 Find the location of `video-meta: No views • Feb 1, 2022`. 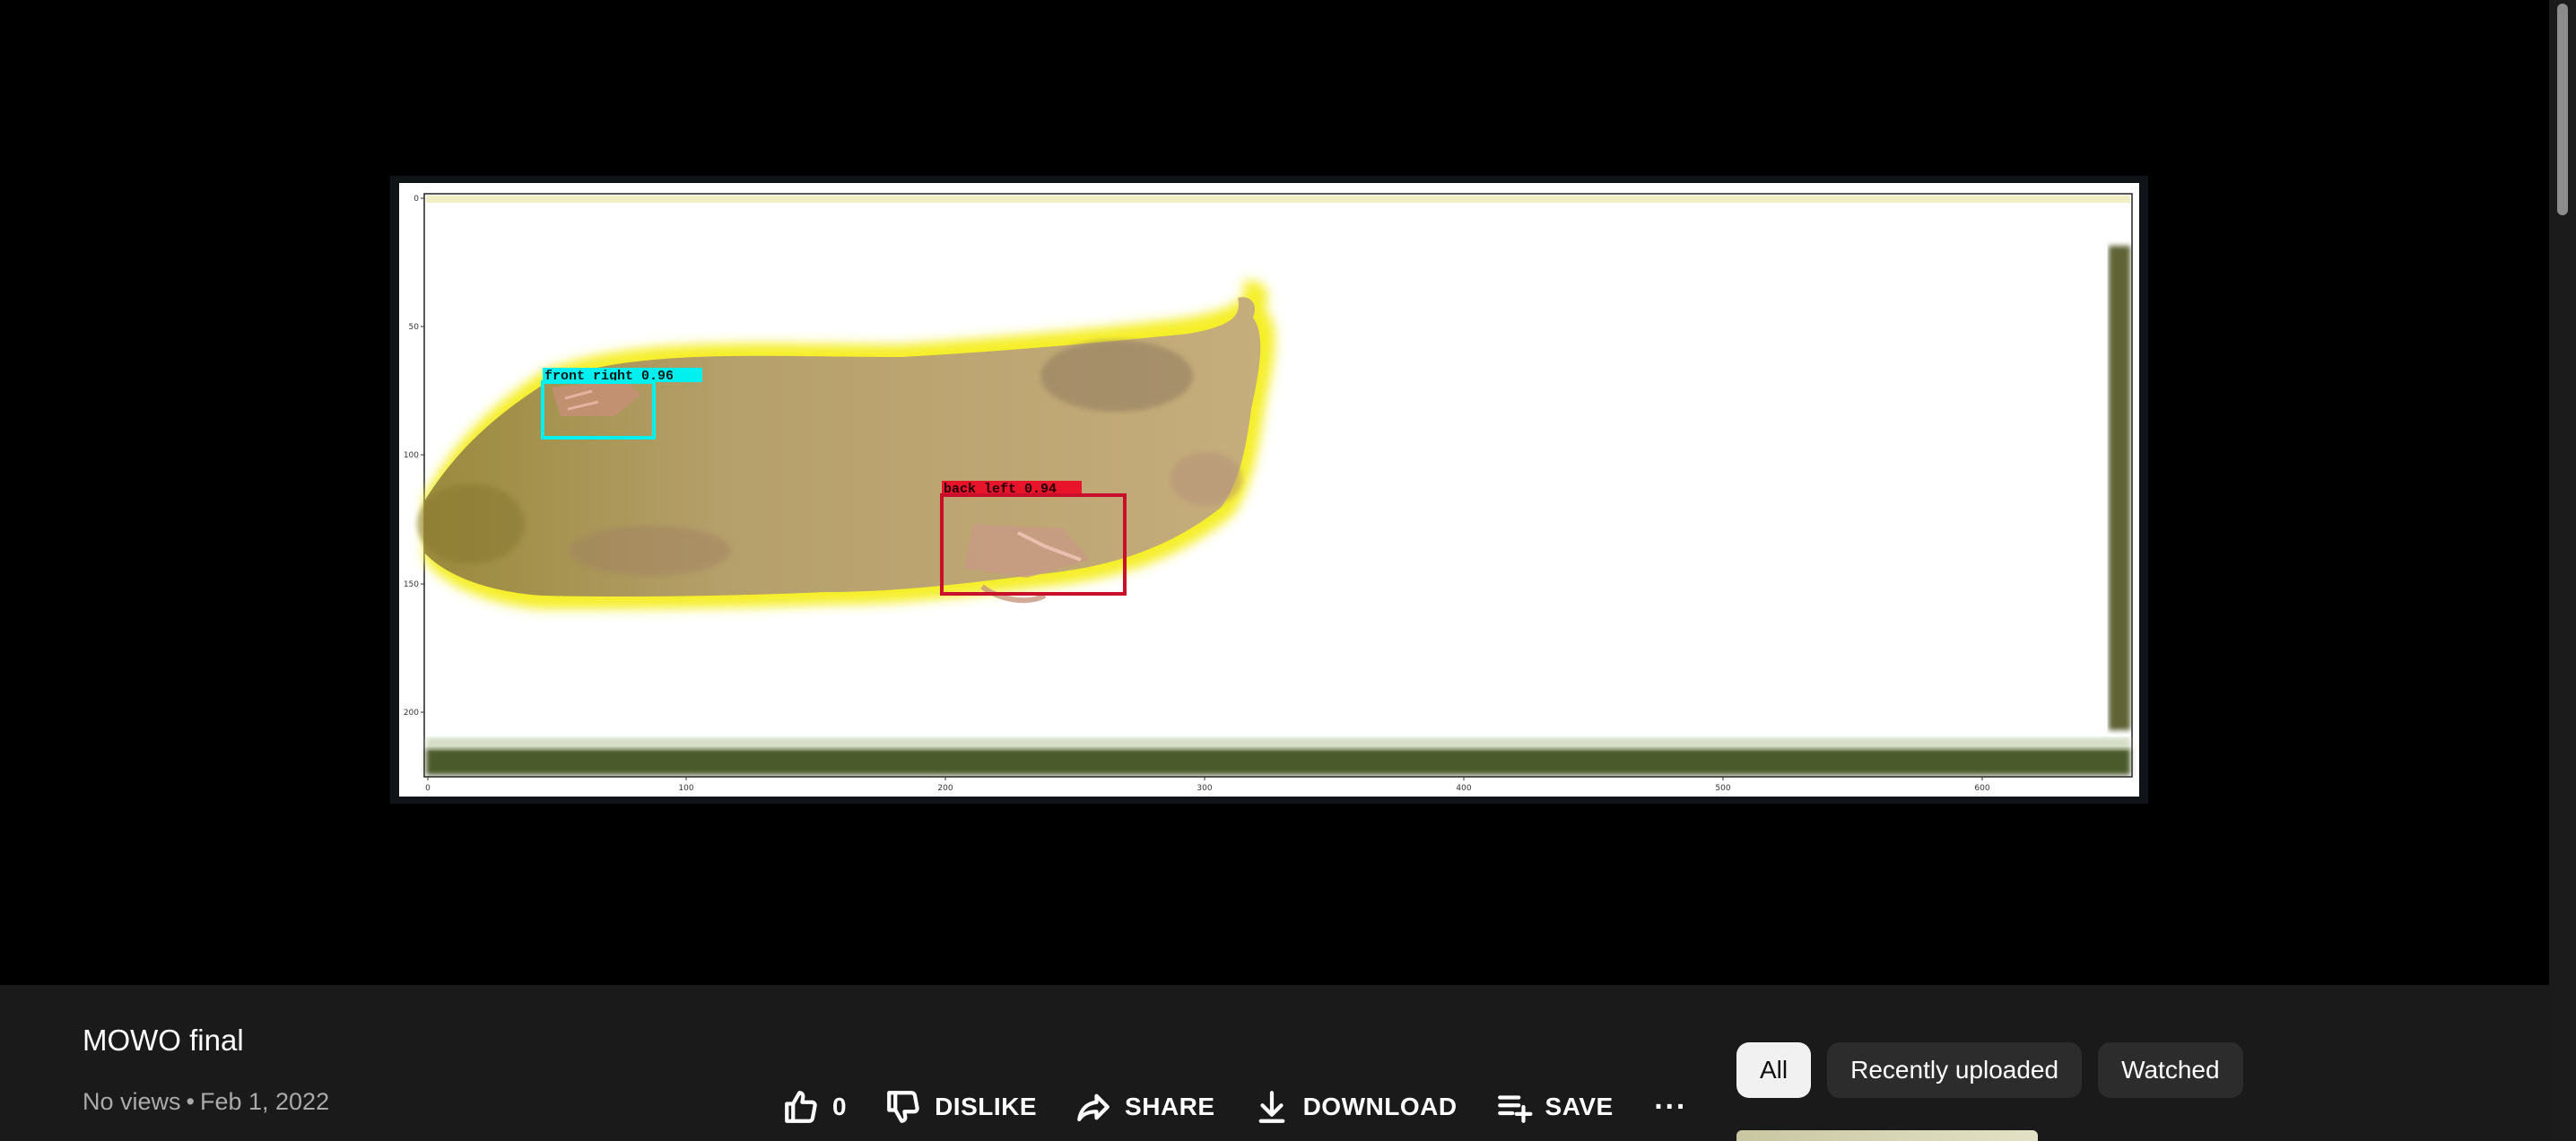

video-meta: No views • Feb 1, 2022 is located at coordinates (206, 1101).